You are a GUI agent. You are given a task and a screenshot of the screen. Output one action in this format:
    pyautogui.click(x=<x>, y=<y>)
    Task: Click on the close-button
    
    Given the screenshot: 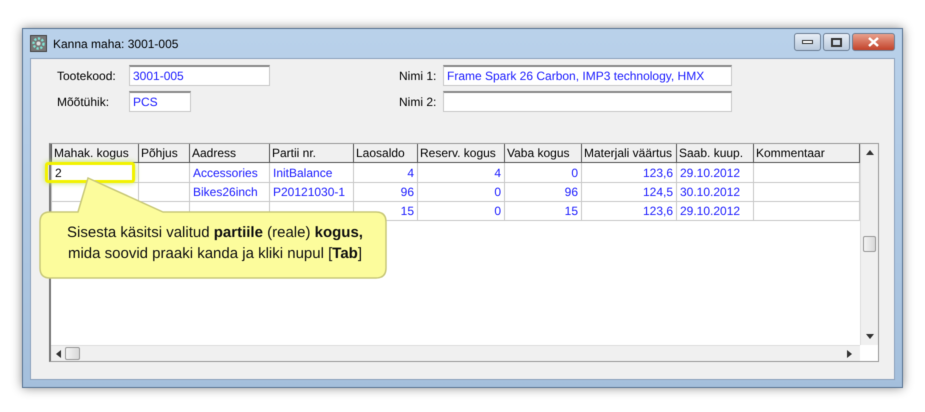 What is the action you would take?
    pyautogui.click(x=873, y=42)
    